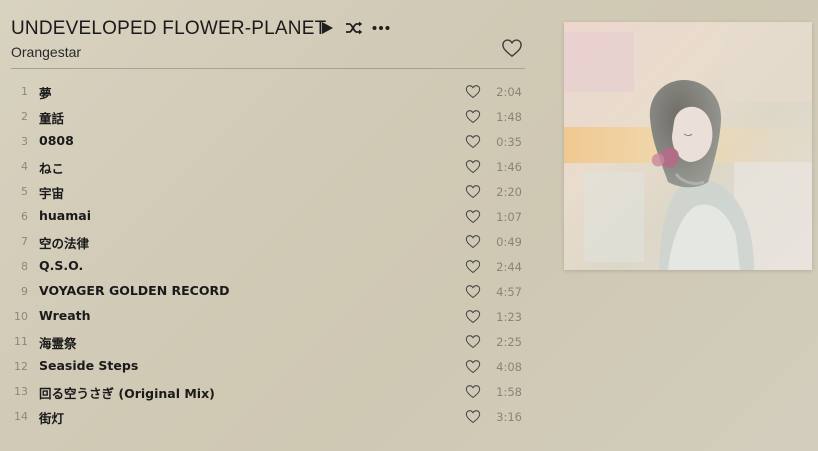 This screenshot has width=818, height=451. I want to click on track-number: 5, so click(24, 191).